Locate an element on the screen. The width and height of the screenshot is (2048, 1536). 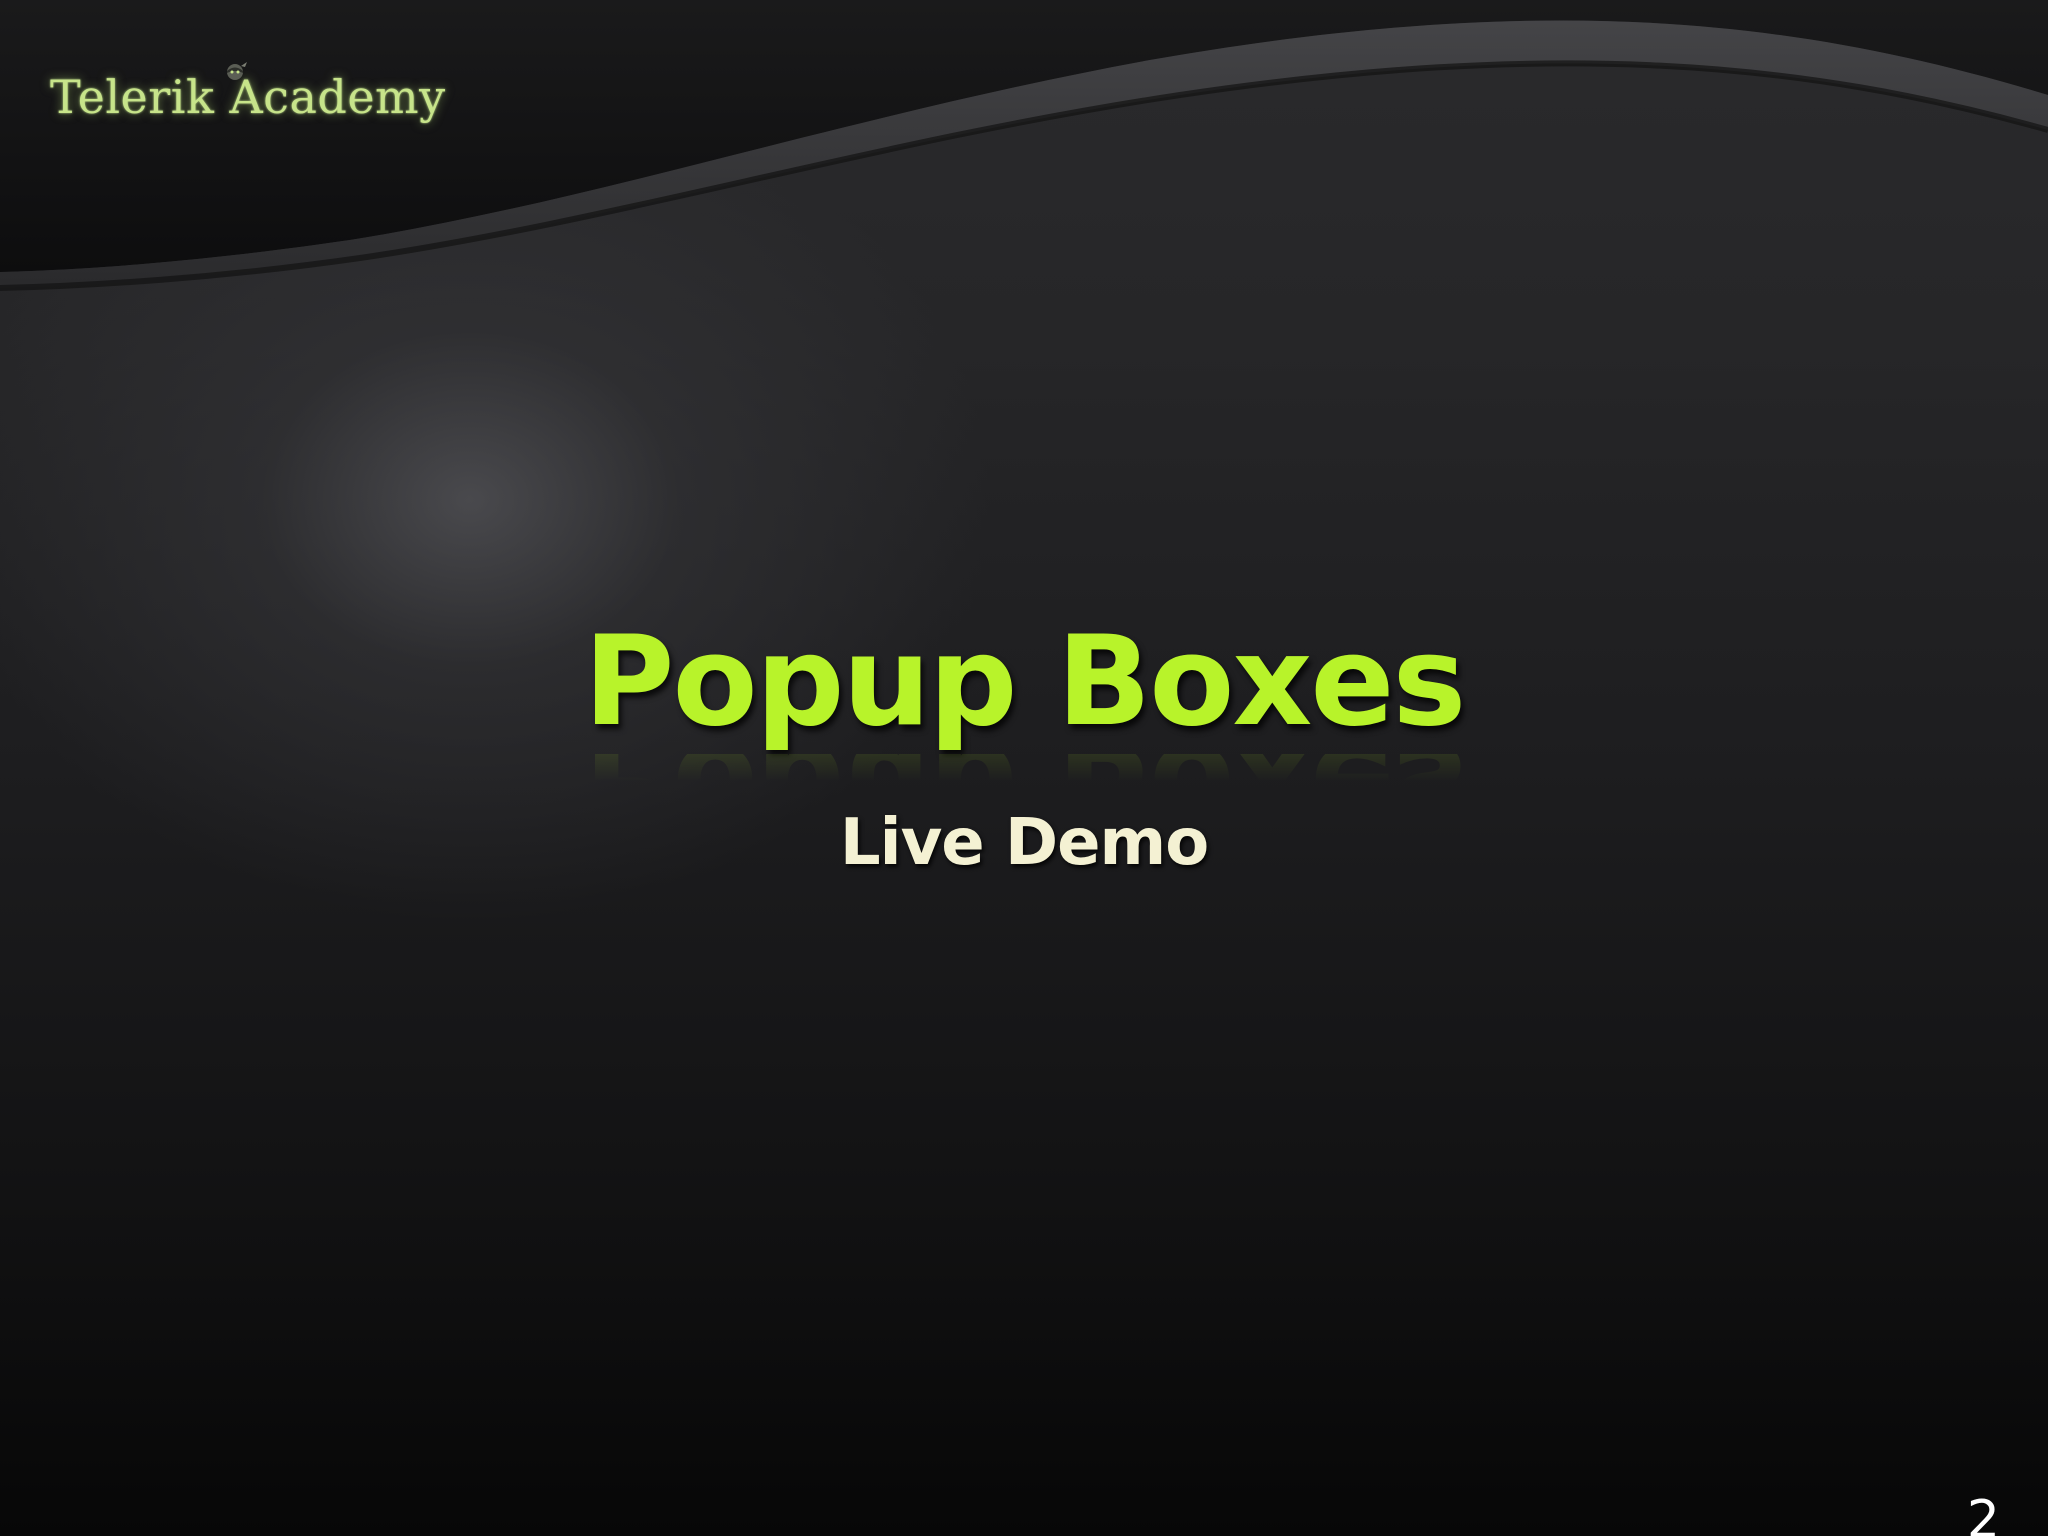
slide-title: Popup Boxes is located at coordinates (1025, 682).